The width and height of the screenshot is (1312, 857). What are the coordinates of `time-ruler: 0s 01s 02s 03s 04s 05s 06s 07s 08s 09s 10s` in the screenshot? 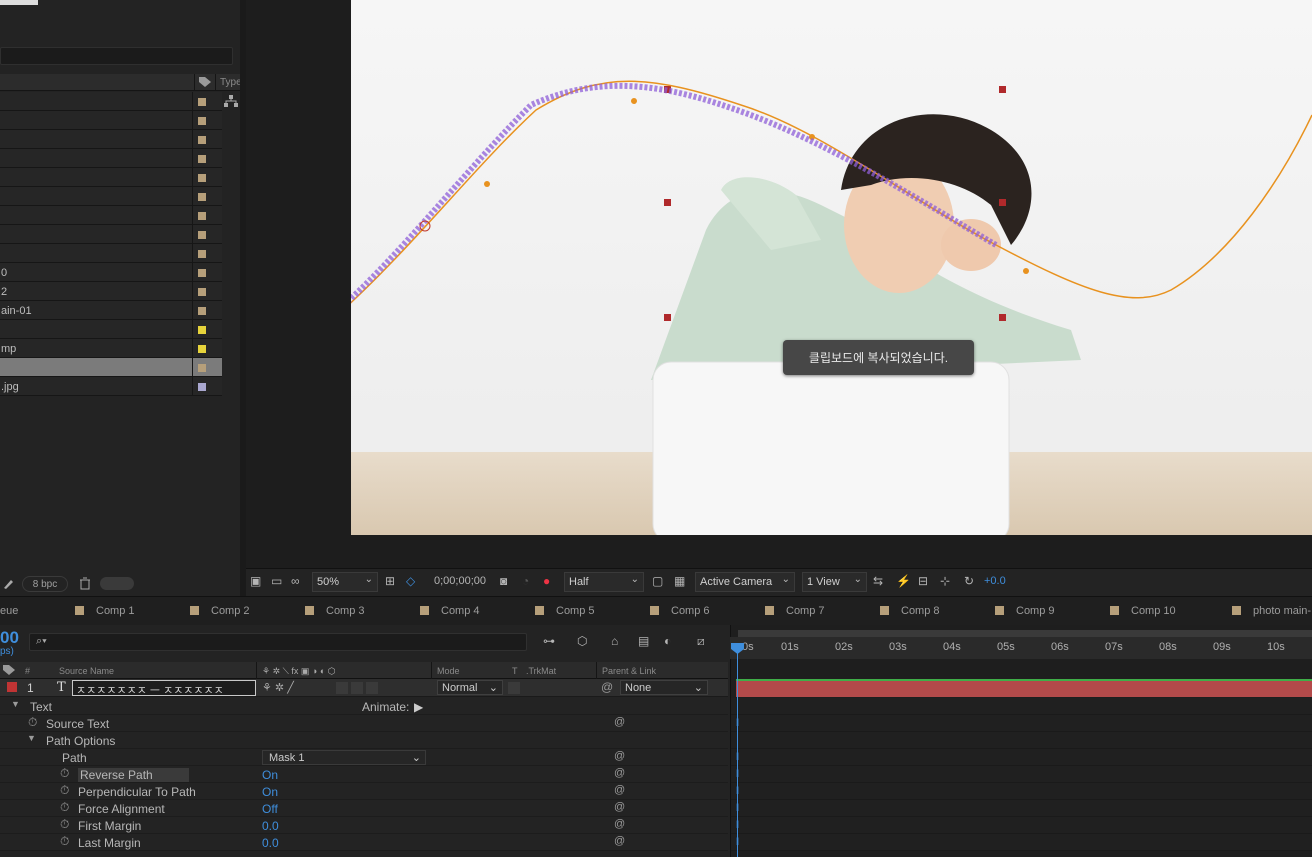 It's located at (1021, 648).